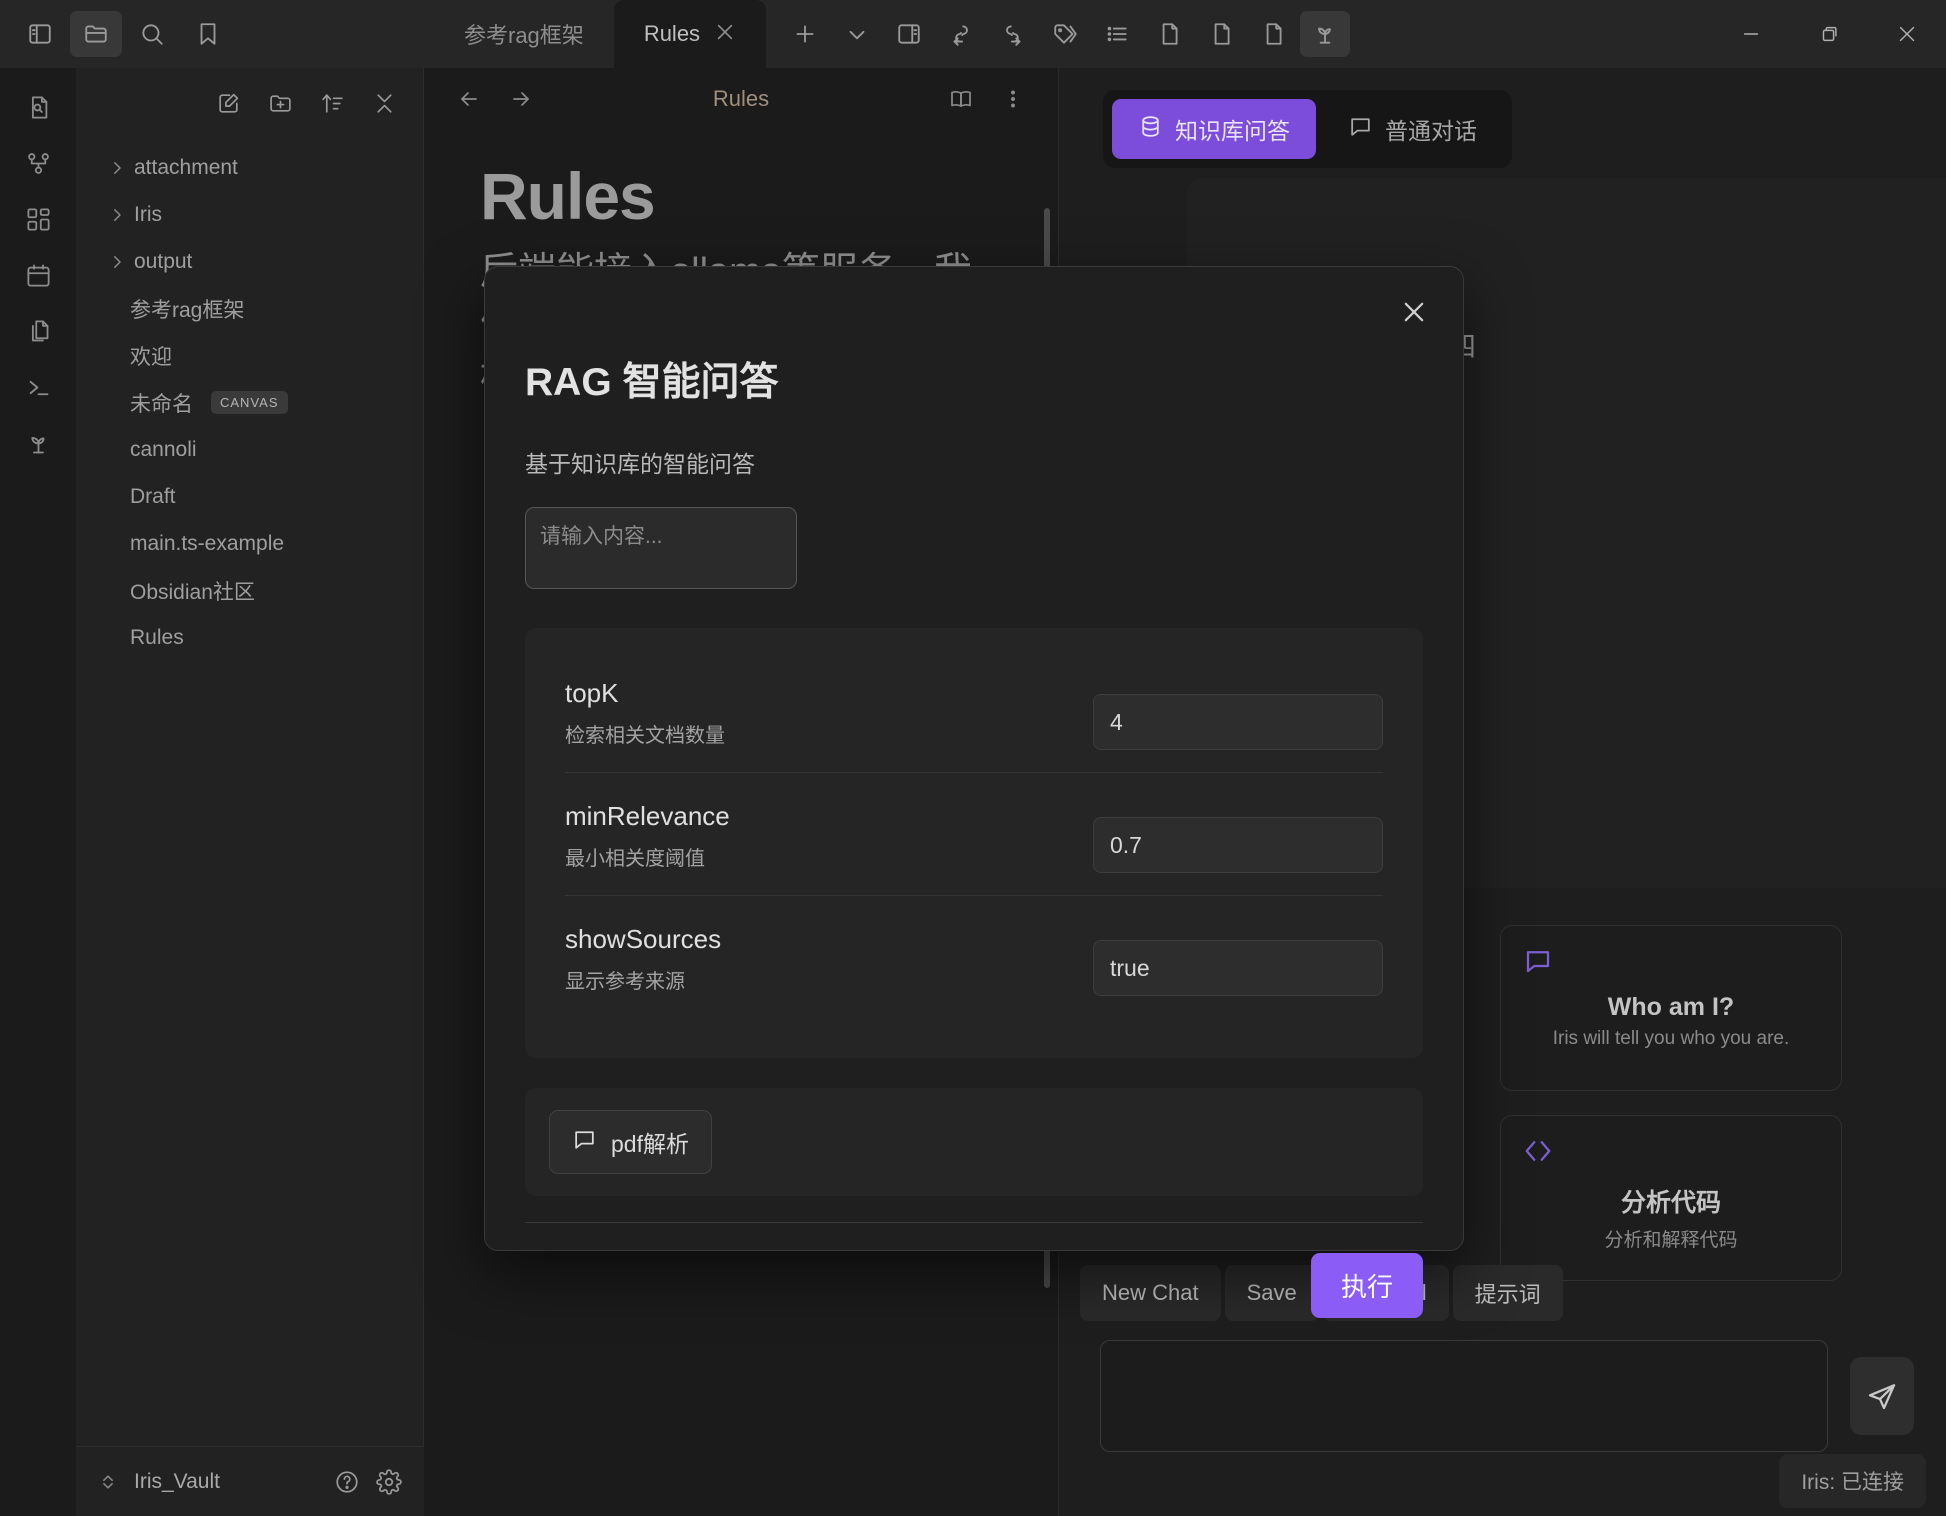 The image size is (1946, 1516). I want to click on param-name: topK, so click(592, 693).